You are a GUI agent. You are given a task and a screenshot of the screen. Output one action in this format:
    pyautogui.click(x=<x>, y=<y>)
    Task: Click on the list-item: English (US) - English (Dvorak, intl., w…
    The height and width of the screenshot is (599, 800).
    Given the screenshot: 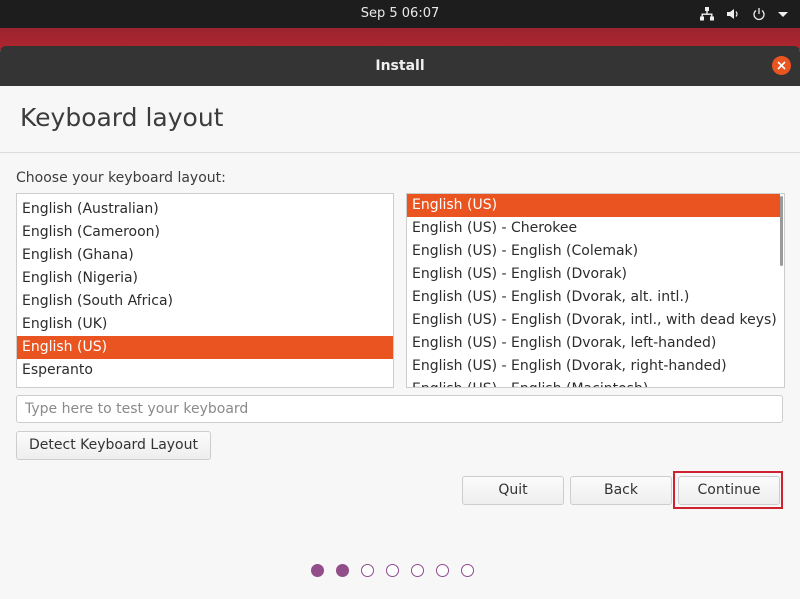 What is the action you would take?
    pyautogui.click(x=593, y=320)
    